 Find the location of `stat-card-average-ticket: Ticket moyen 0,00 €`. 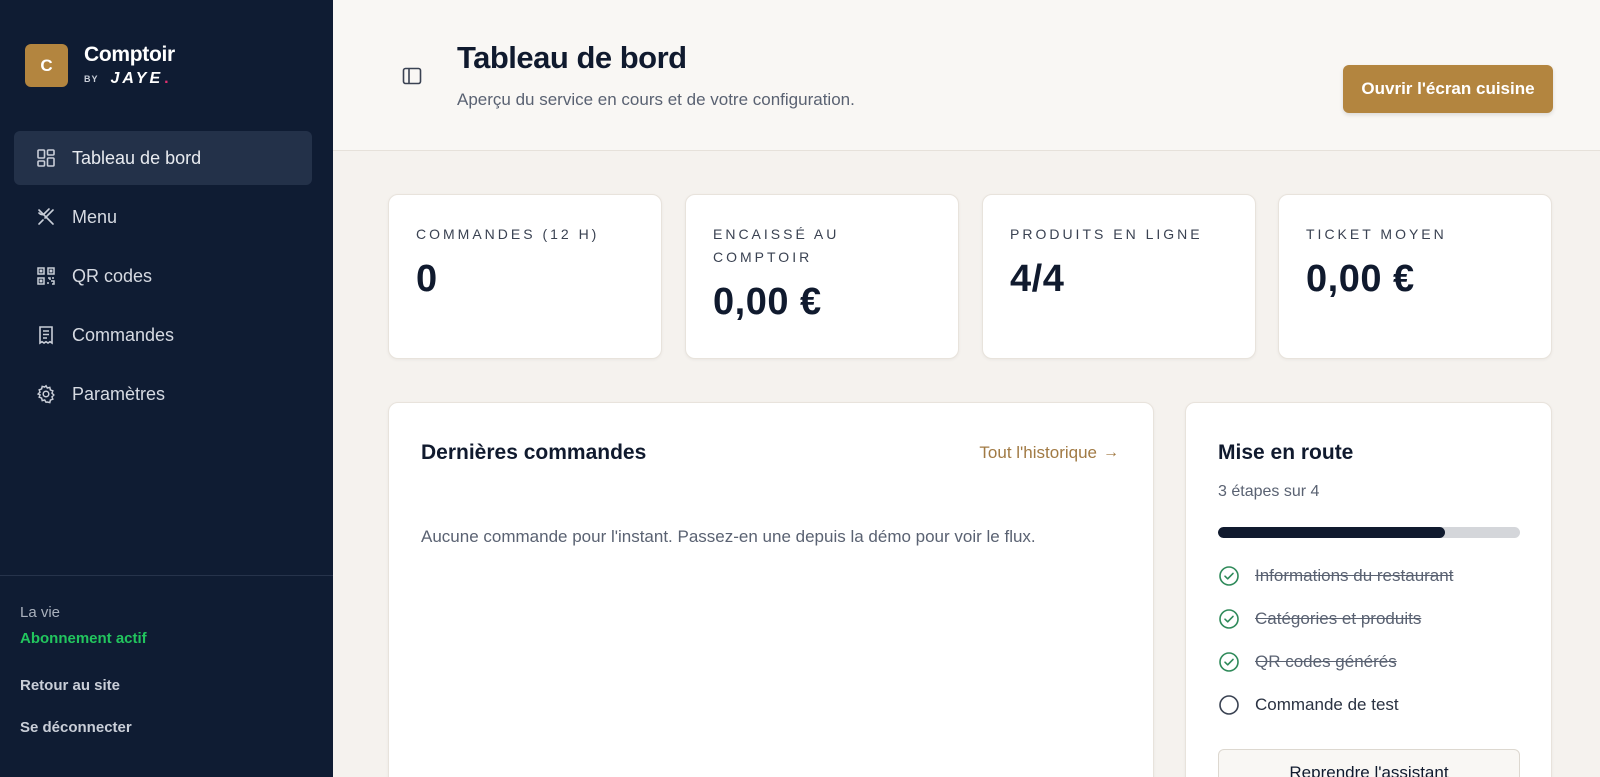

stat-card-average-ticket: Ticket moyen 0,00 € is located at coordinates (1415, 276).